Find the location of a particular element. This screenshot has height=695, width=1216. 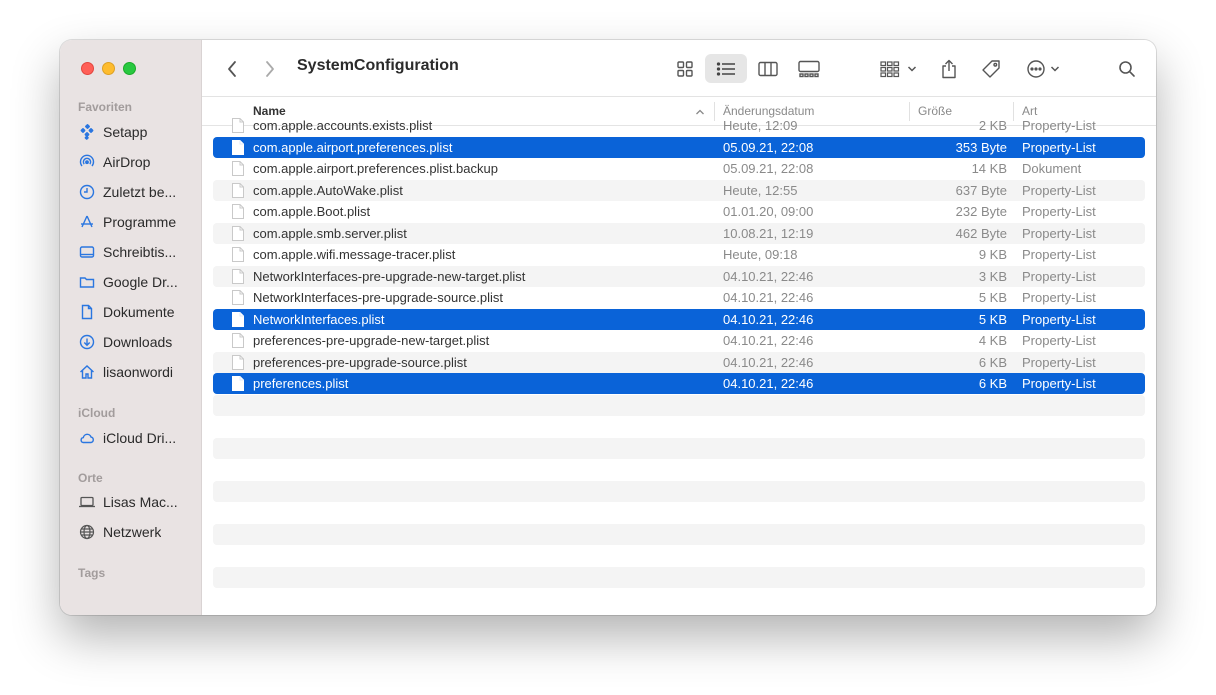

sidebar-item-home: lisaonwordi is located at coordinates (138, 372).